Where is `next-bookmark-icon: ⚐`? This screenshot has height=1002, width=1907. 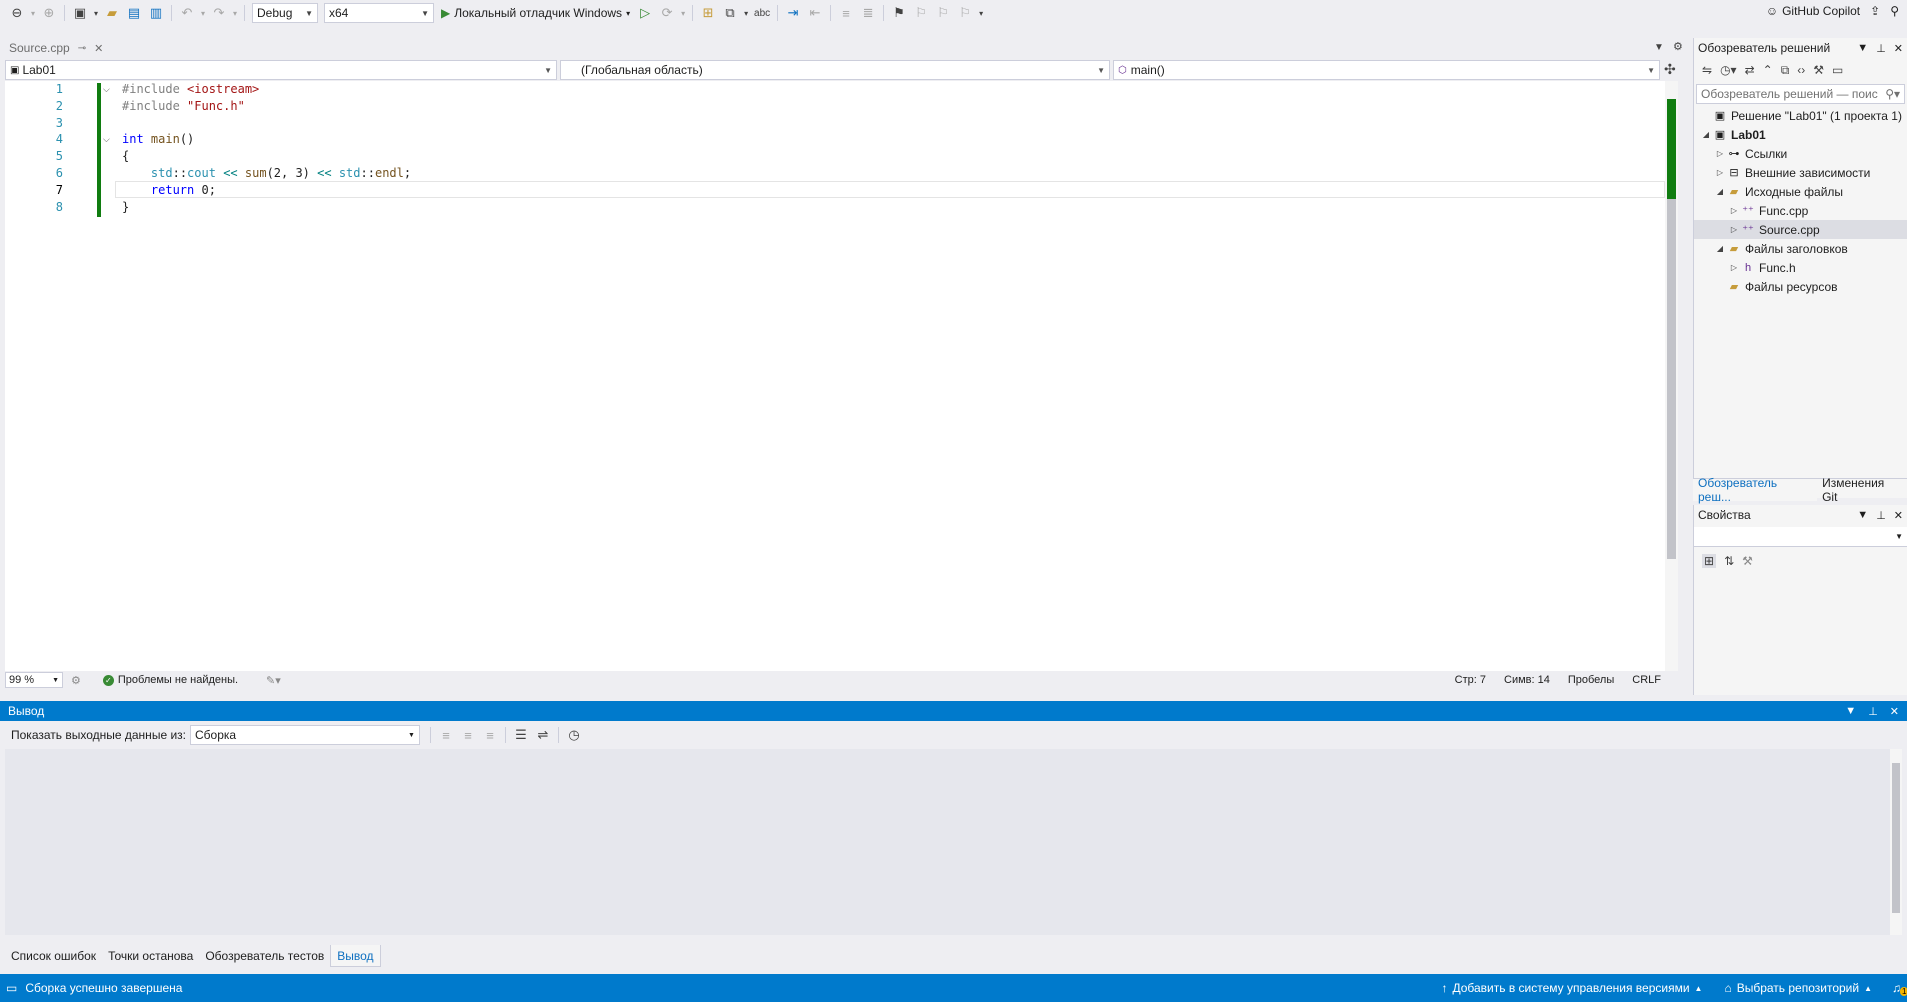
next-bookmark-icon: ⚐ is located at coordinates (943, 13).